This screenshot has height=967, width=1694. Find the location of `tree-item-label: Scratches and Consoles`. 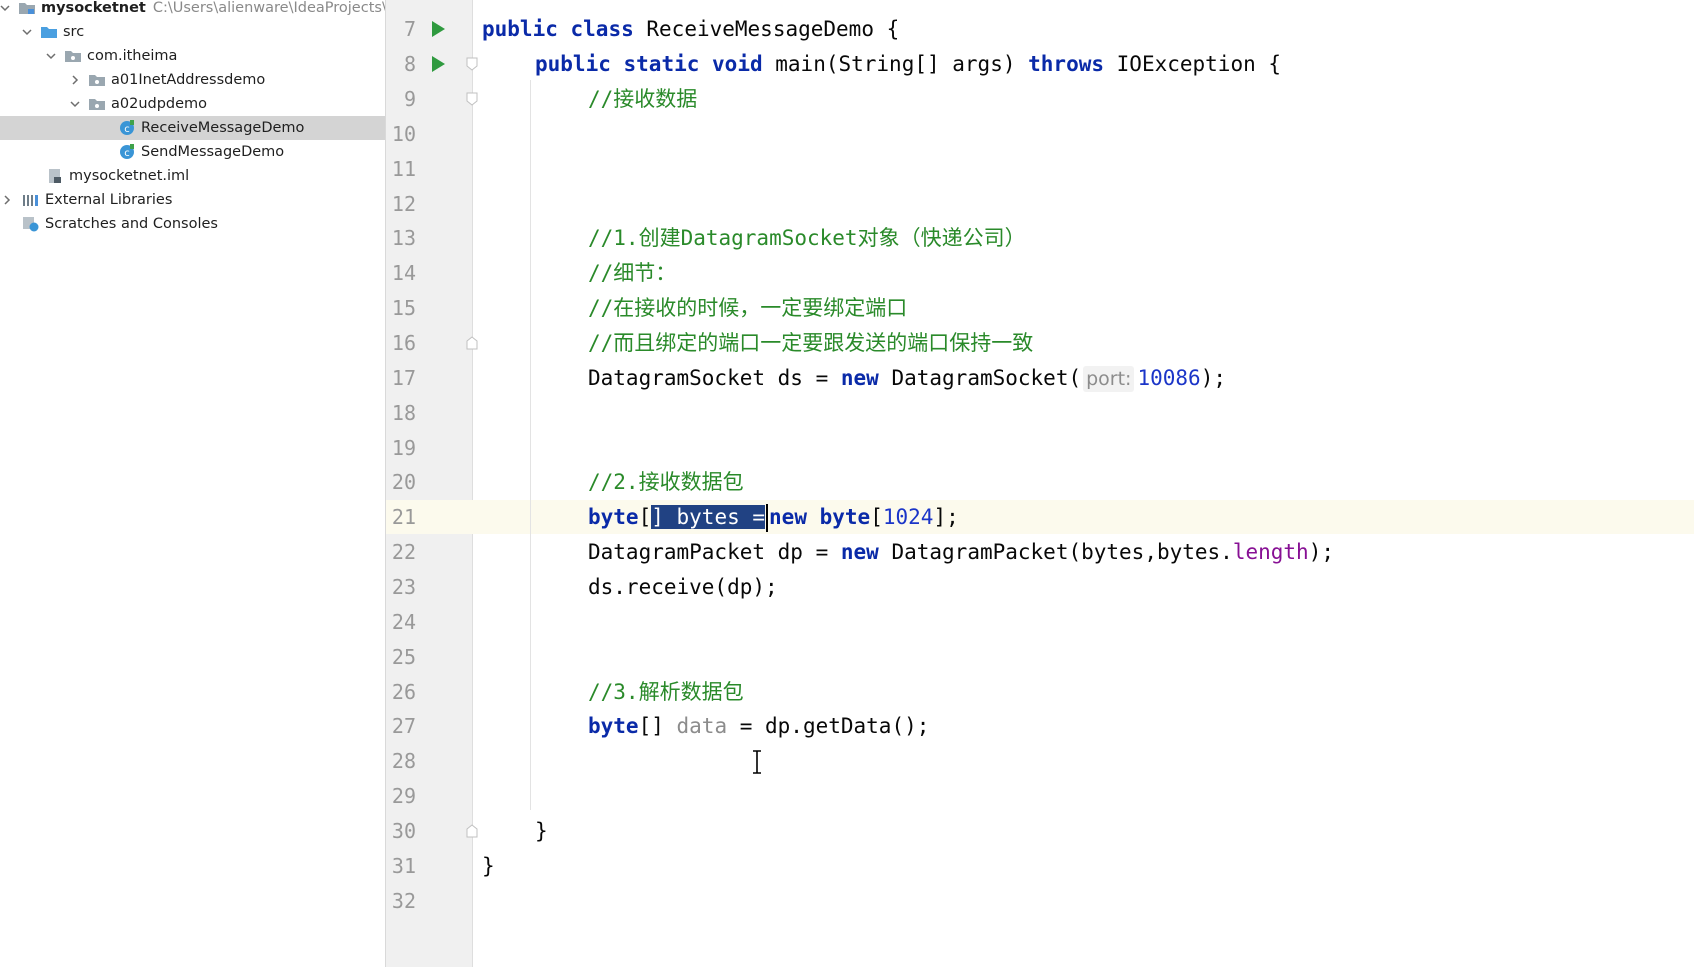

tree-item-label: Scratches and Consoles is located at coordinates (131, 224).